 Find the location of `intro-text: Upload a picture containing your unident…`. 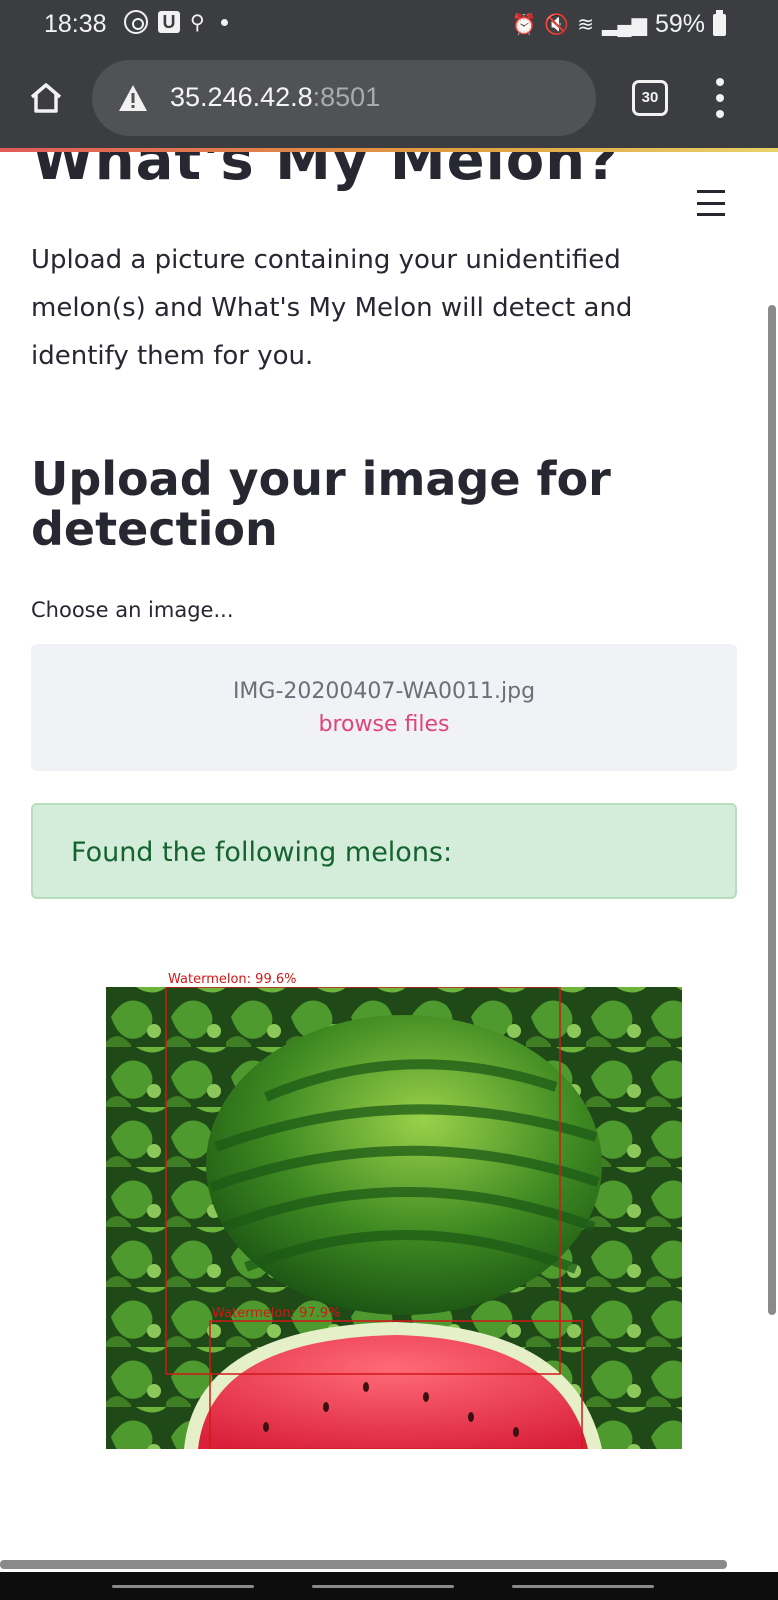

intro-text: Upload a picture containing your unident… is located at coordinates (332, 308).